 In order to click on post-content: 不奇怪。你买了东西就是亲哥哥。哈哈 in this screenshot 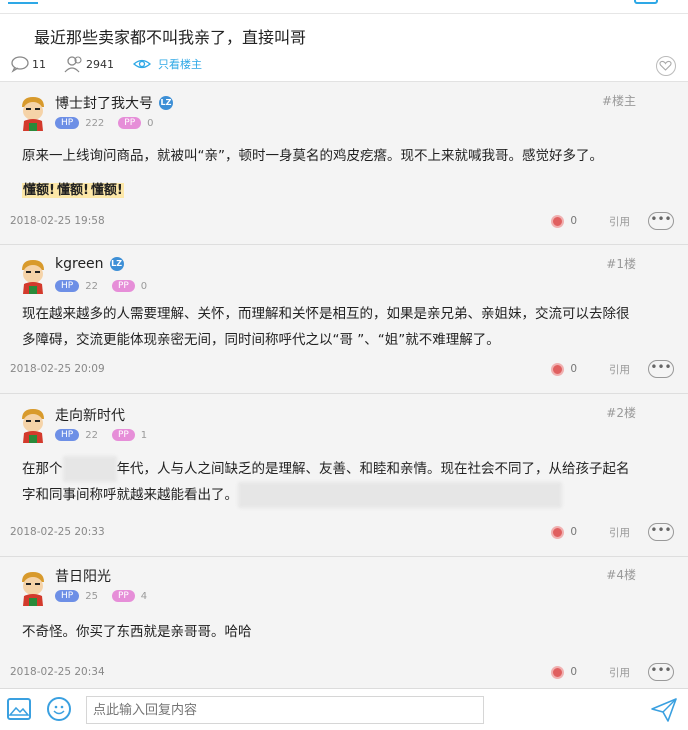, I will do `click(137, 632)`.